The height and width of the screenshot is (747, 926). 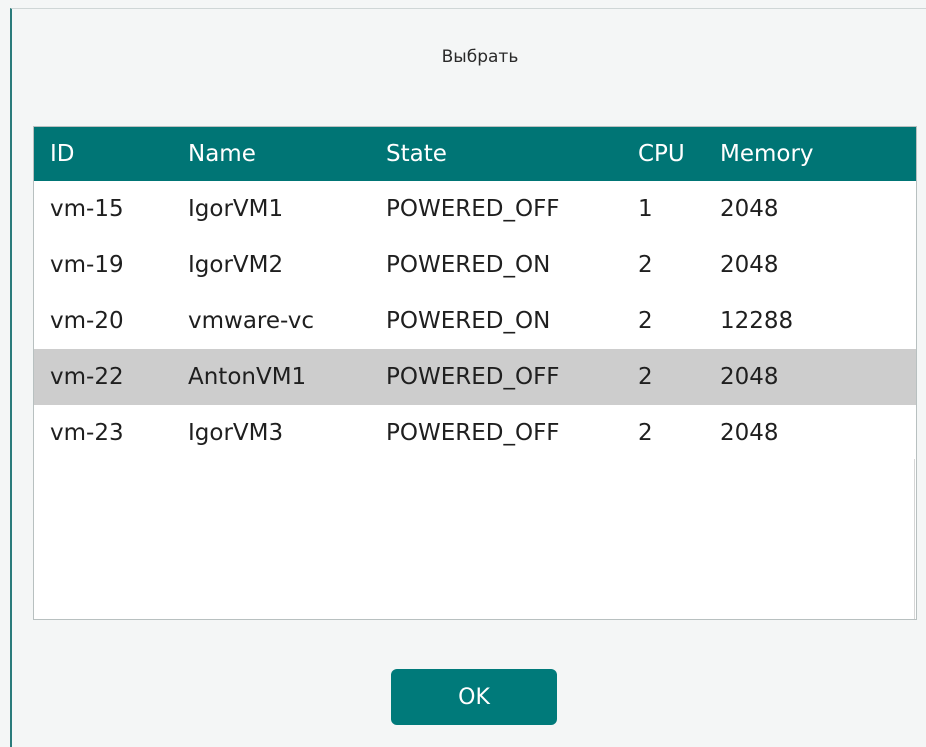 I want to click on column-header-id: ID, so click(x=62, y=154).